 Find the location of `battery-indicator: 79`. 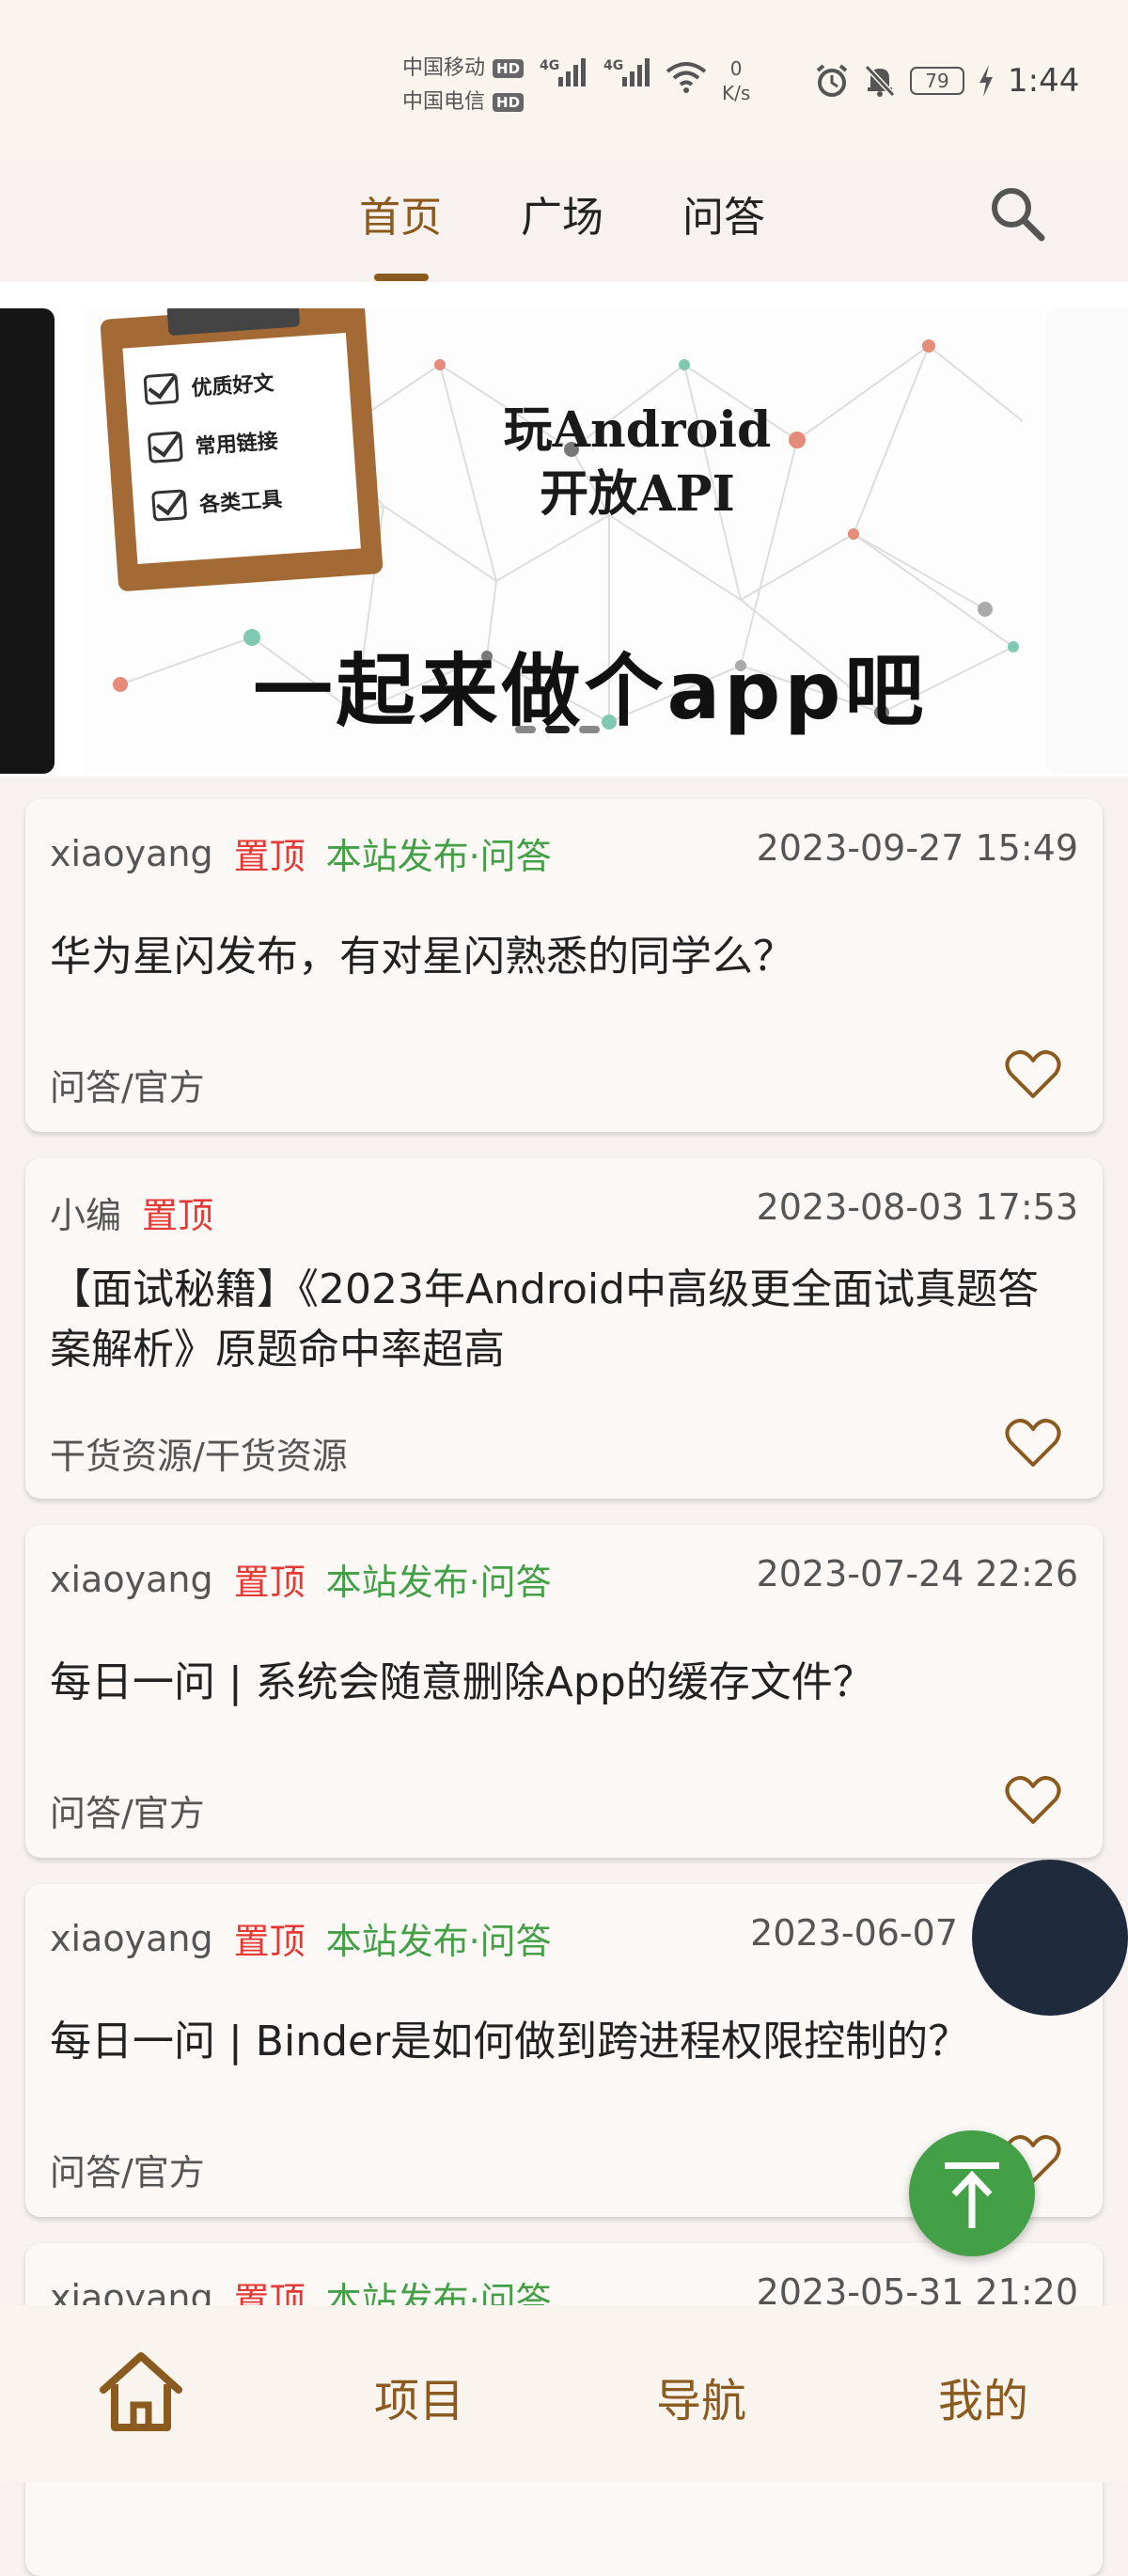

battery-indicator: 79 is located at coordinates (937, 81).